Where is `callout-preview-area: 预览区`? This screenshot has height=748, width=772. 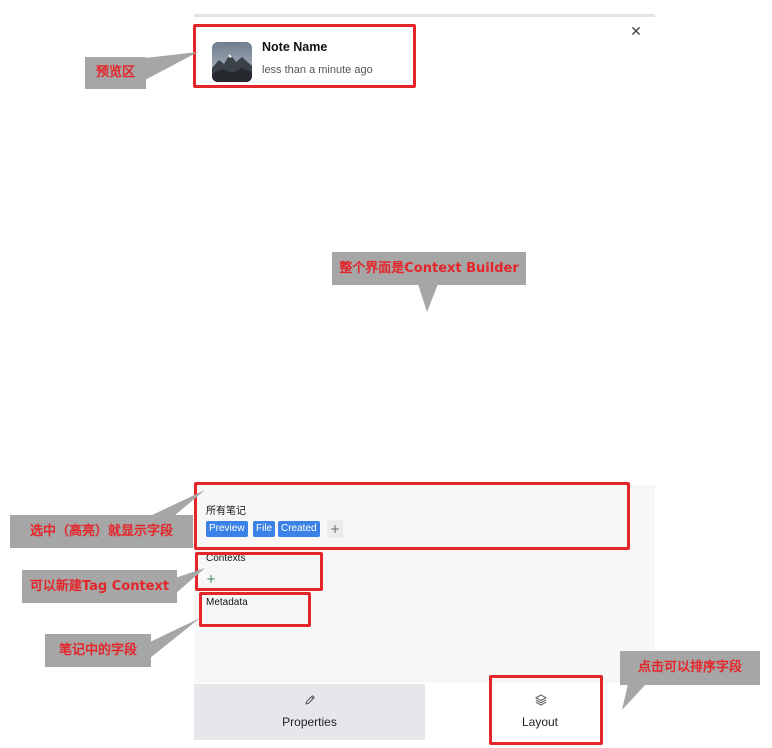 callout-preview-area: 预览区 is located at coordinates (115, 73).